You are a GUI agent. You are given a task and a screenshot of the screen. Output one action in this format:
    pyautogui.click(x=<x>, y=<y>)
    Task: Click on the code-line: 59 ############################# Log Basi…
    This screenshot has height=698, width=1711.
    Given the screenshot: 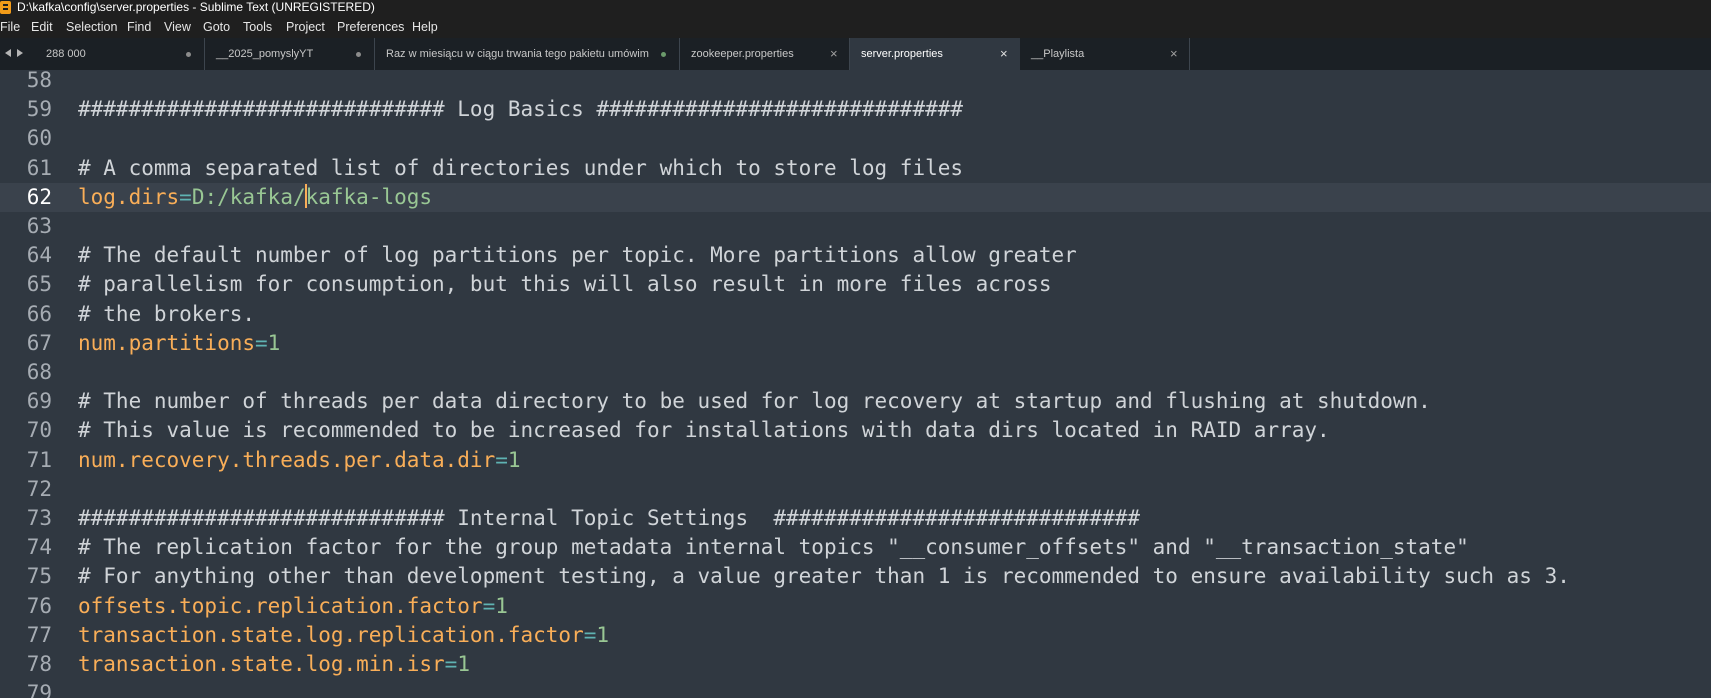 What is the action you would take?
    pyautogui.click(x=855, y=109)
    